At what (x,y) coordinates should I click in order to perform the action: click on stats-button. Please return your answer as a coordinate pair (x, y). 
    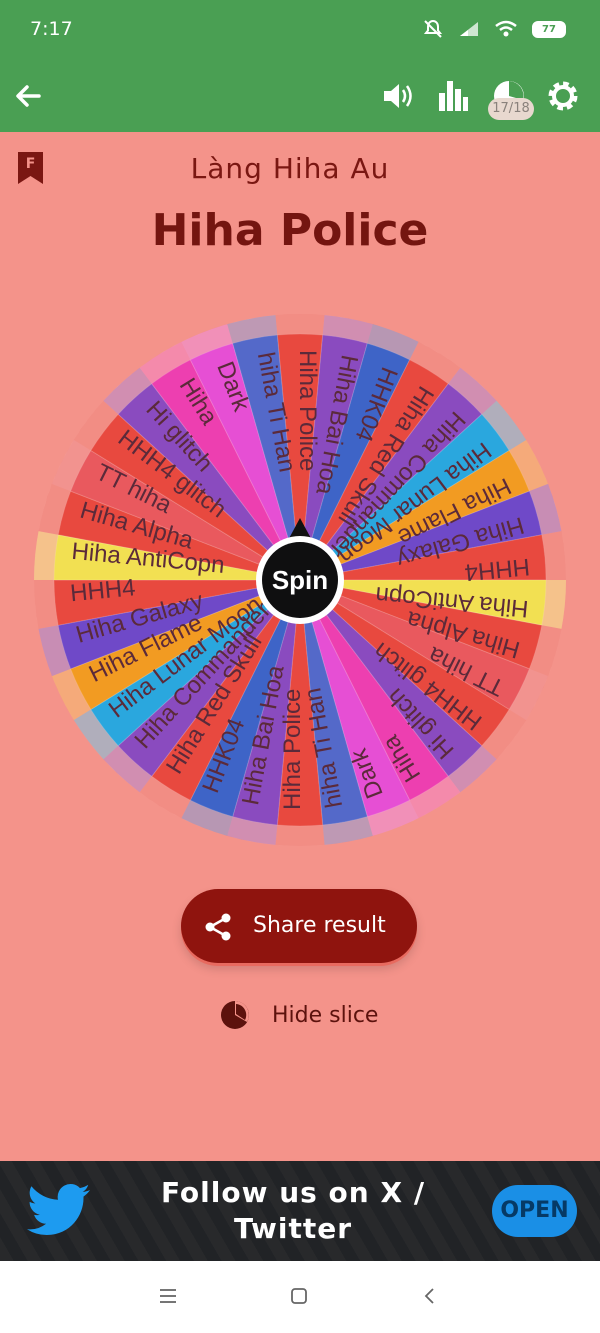
    Looking at the image, I should click on (453, 96).